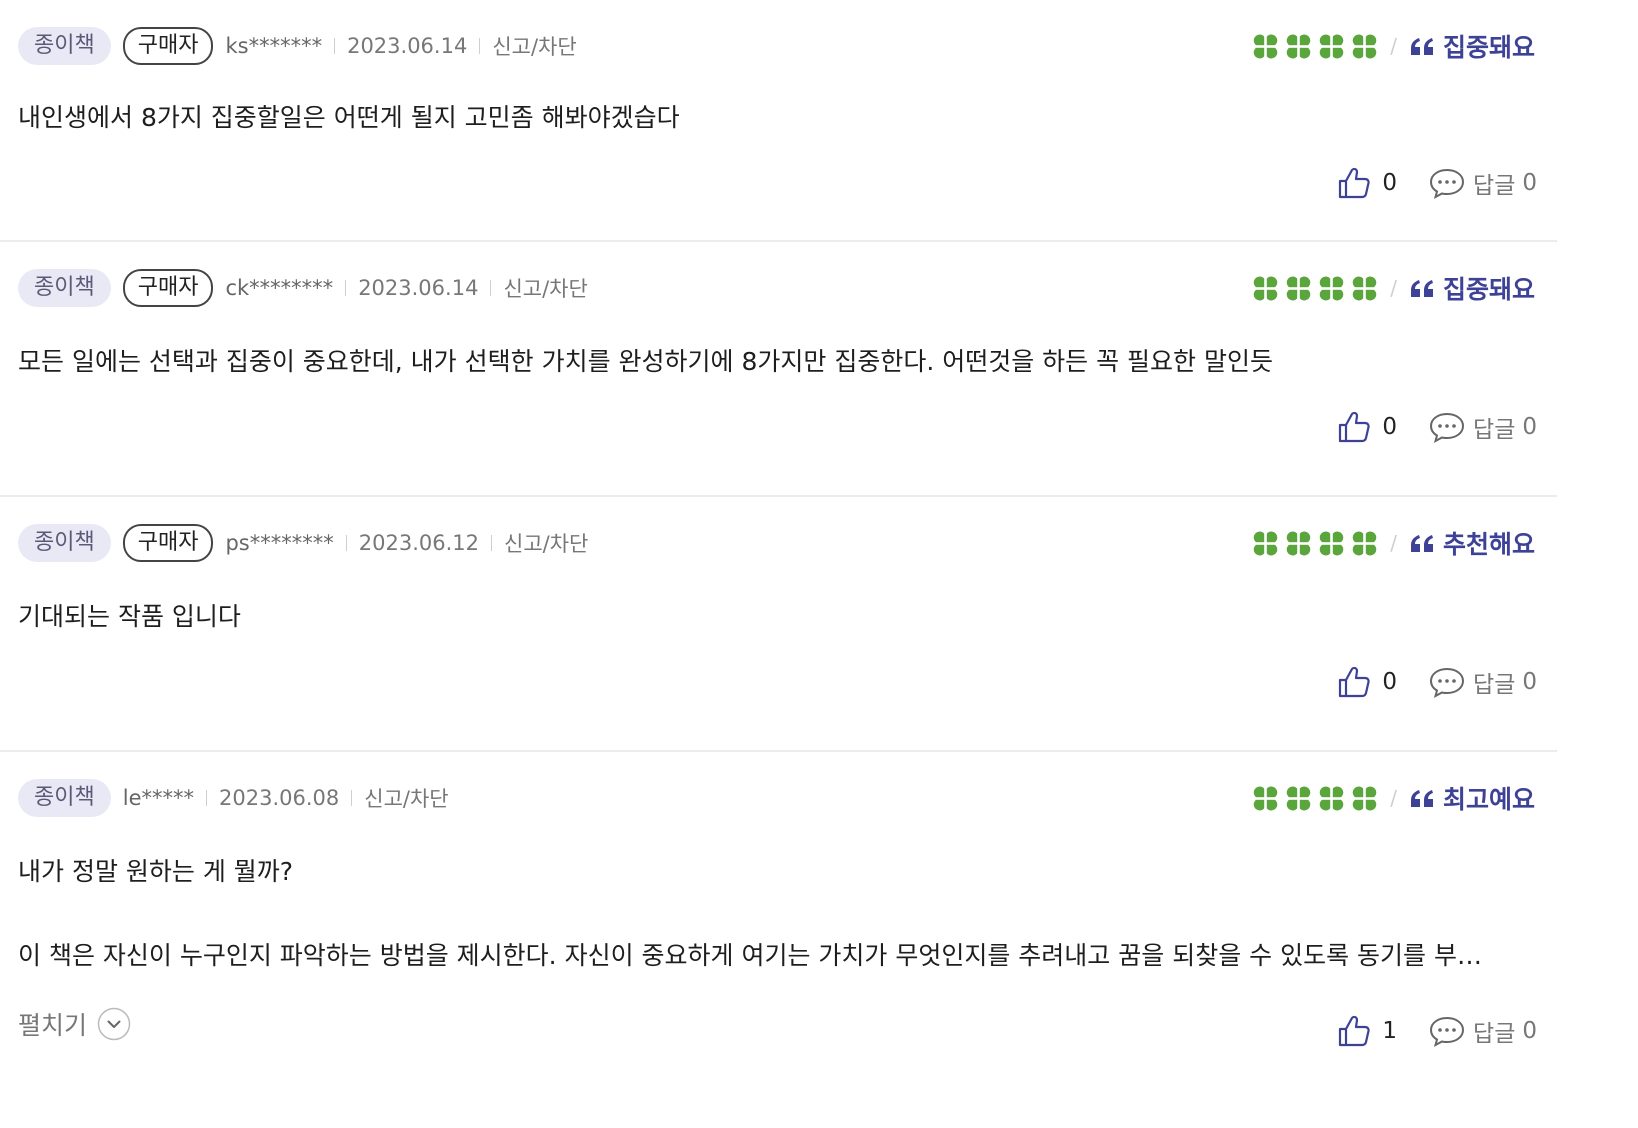 This screenshot has height=1128, width=1638. I want to click on review-actions: 1 답글 0, so click(1437, 1031).